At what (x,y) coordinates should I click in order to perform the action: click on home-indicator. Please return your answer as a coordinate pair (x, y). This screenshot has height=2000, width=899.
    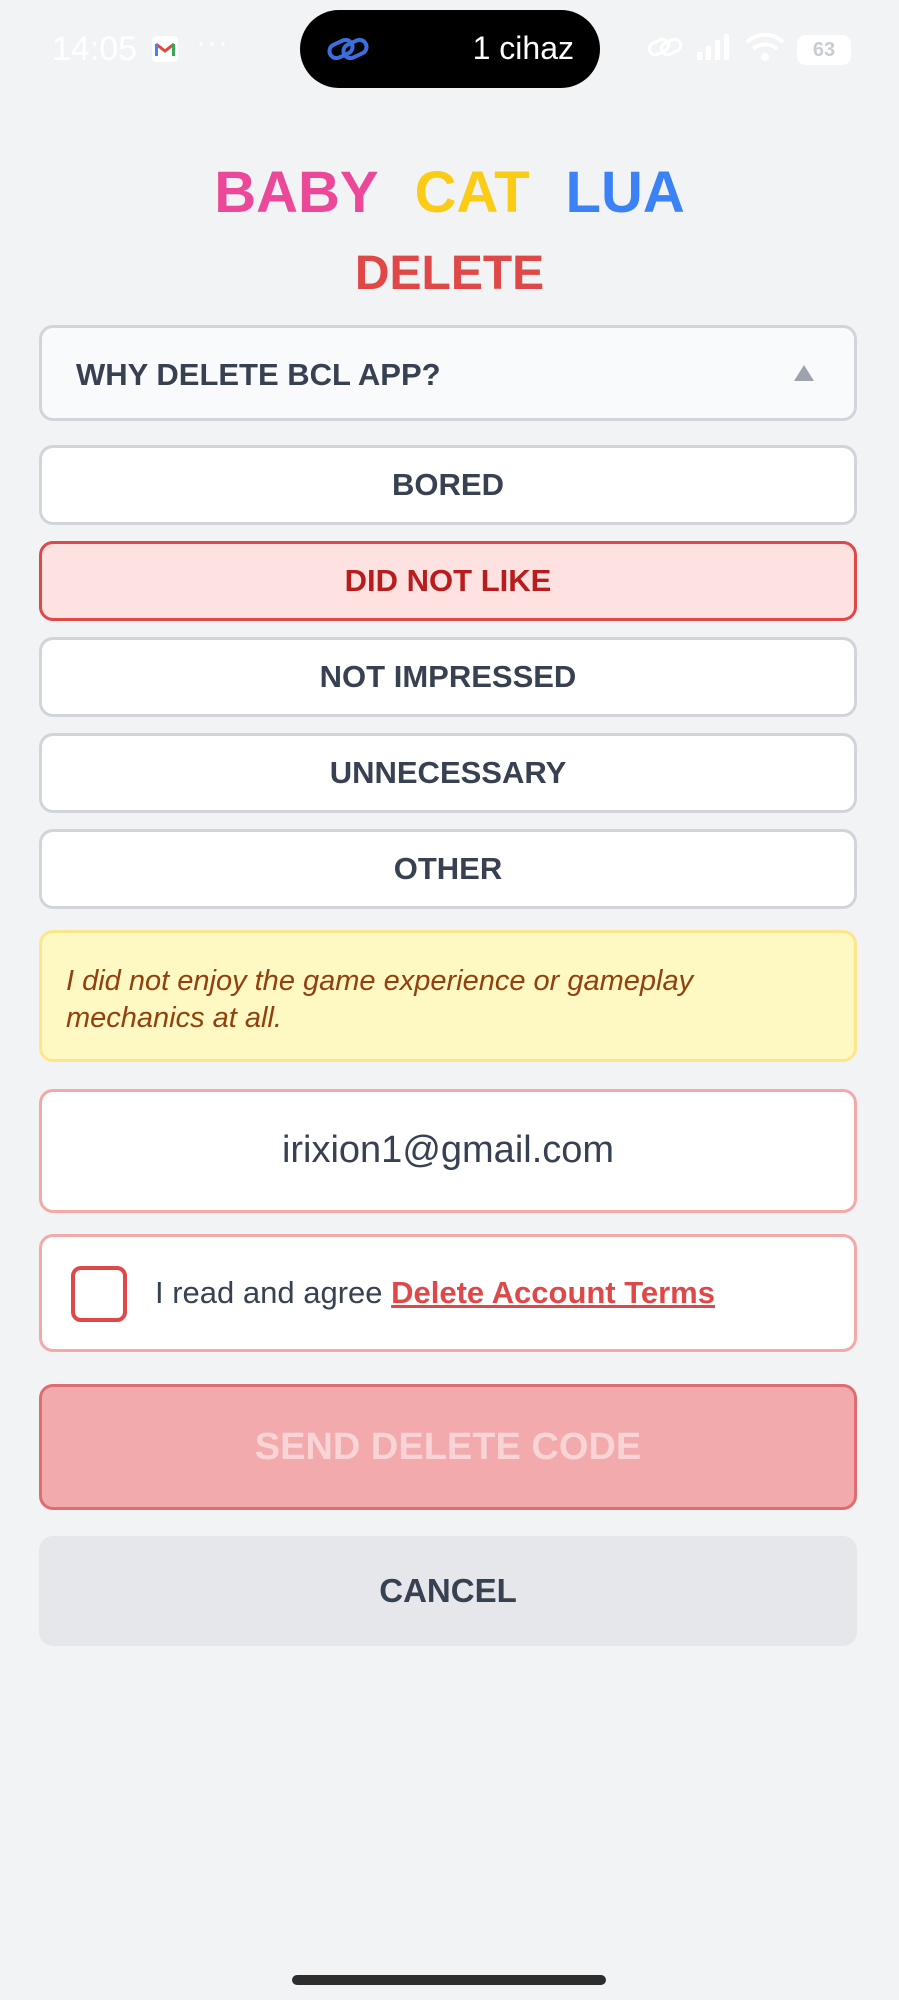
    Looking at the image, I should click on (449, 1980).